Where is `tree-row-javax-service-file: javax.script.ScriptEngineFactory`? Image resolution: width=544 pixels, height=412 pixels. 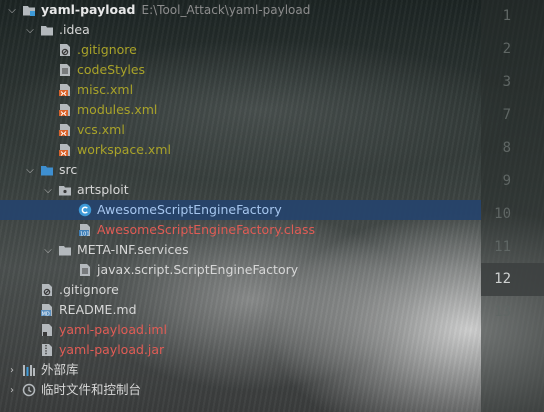 tree-row-javax-service-file: javax.script.ScriptEngineFactory is located at coordinates (240, 270).